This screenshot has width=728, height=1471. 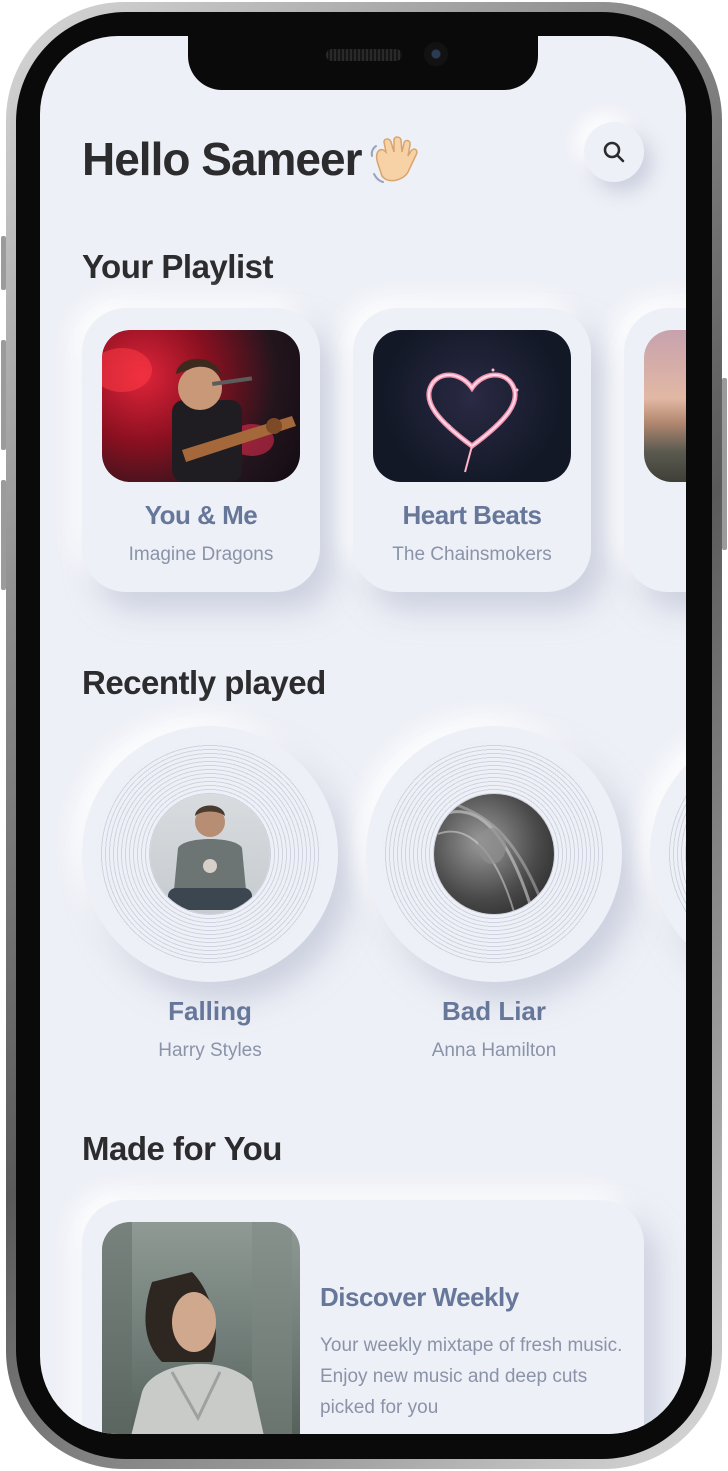 I want to click on waving-hand-icon, so click(x=394, y=159).